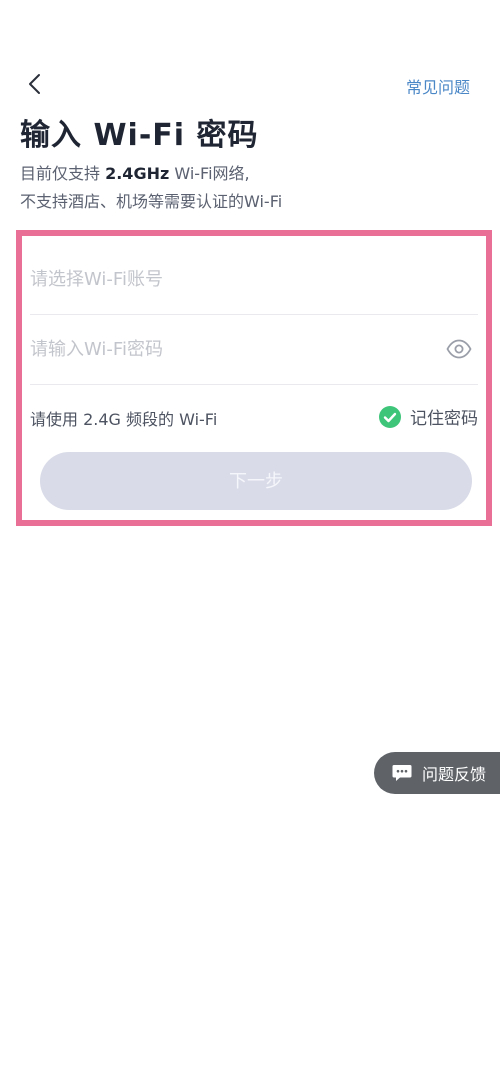 The image size is (500, 1082). Describe the element at coordinates (137, 173) in the screenshot. I see `subtitle-highlight: 2.4GHz` at that location.